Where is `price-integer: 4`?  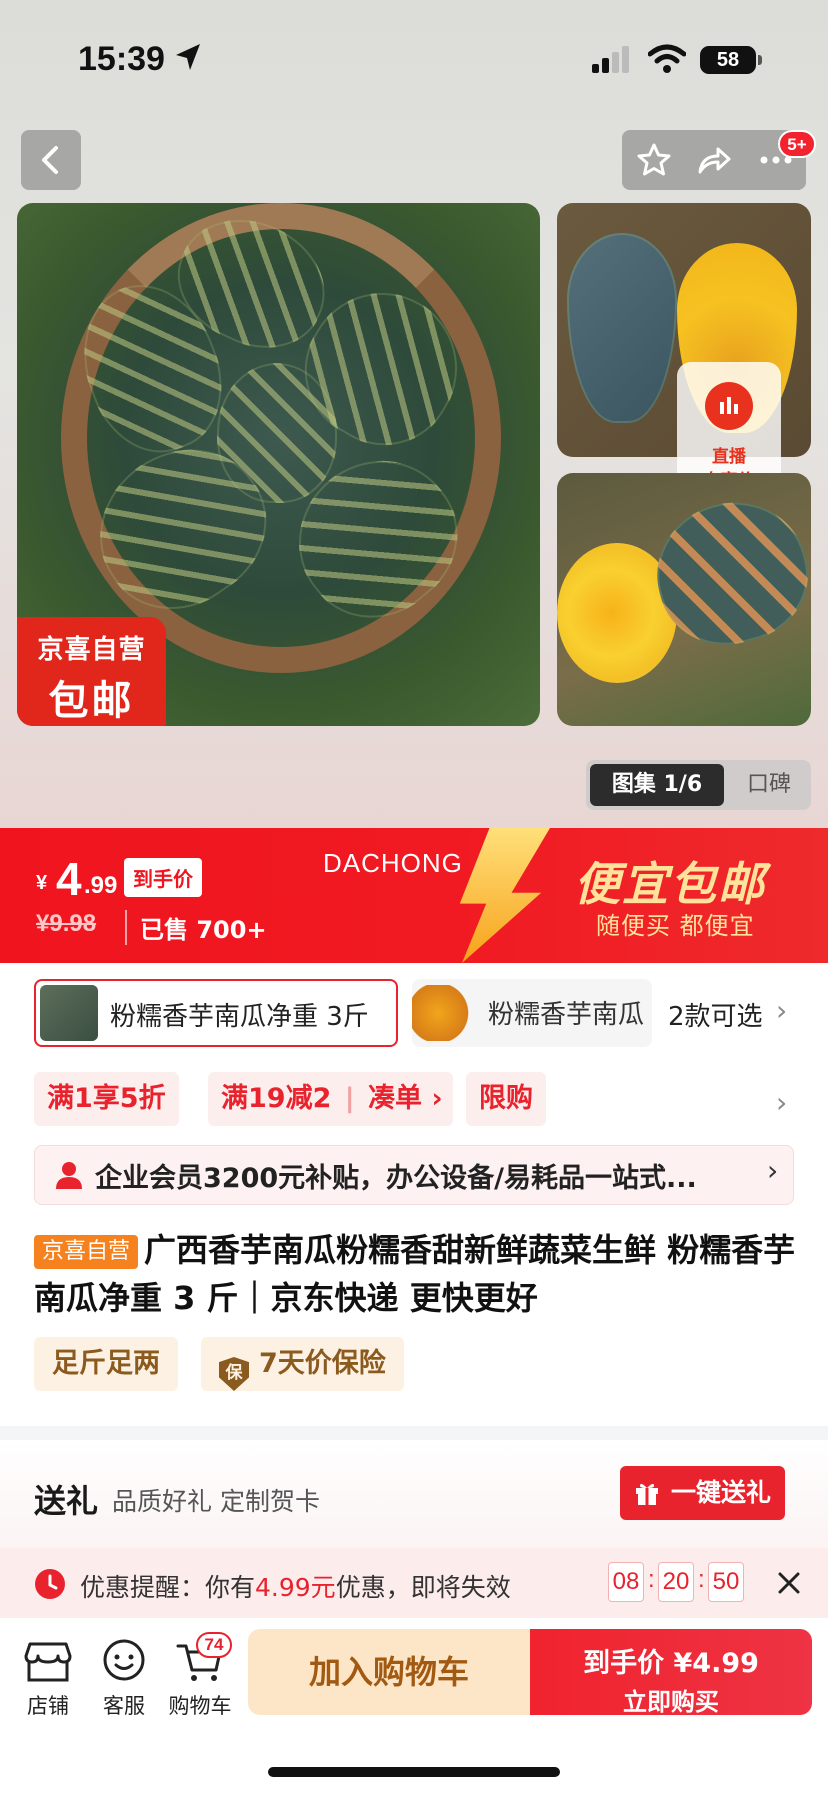
price-integer: 4 is located at coordinates (69, 879).